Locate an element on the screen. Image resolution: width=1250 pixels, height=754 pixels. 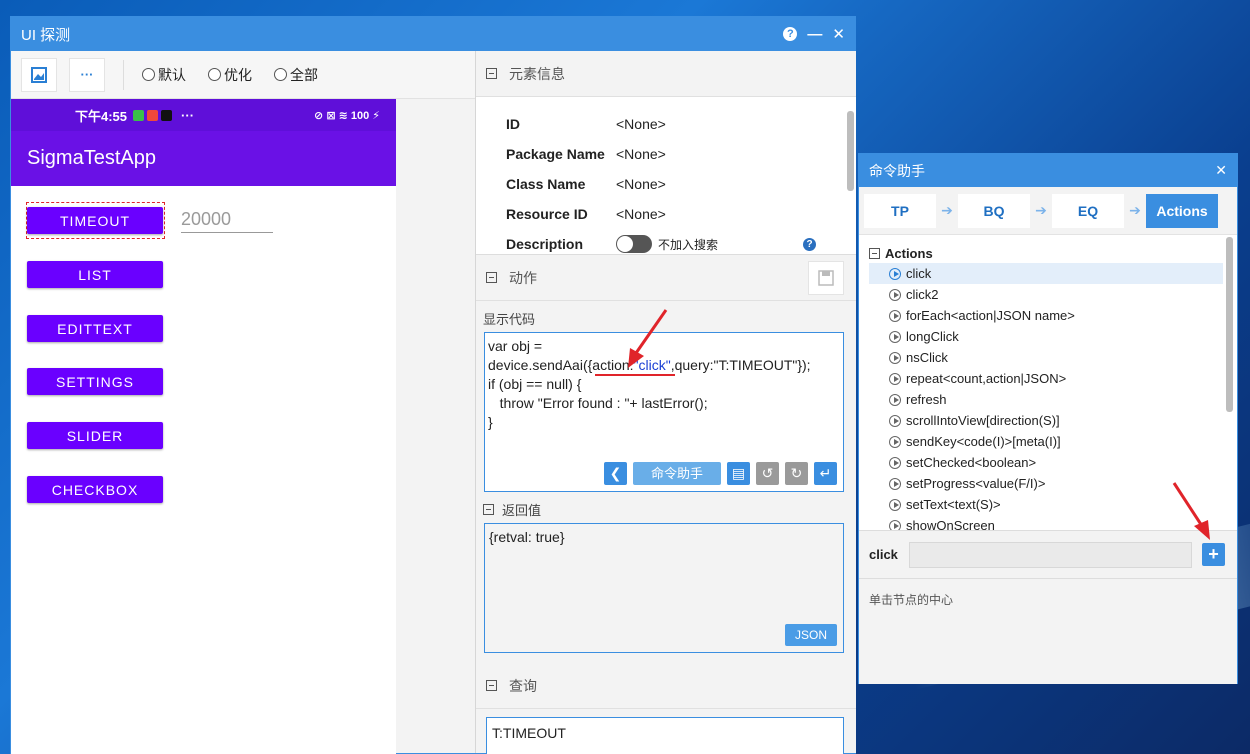
timeout-button: TIMEOUT is located at coordinates (95, 220).